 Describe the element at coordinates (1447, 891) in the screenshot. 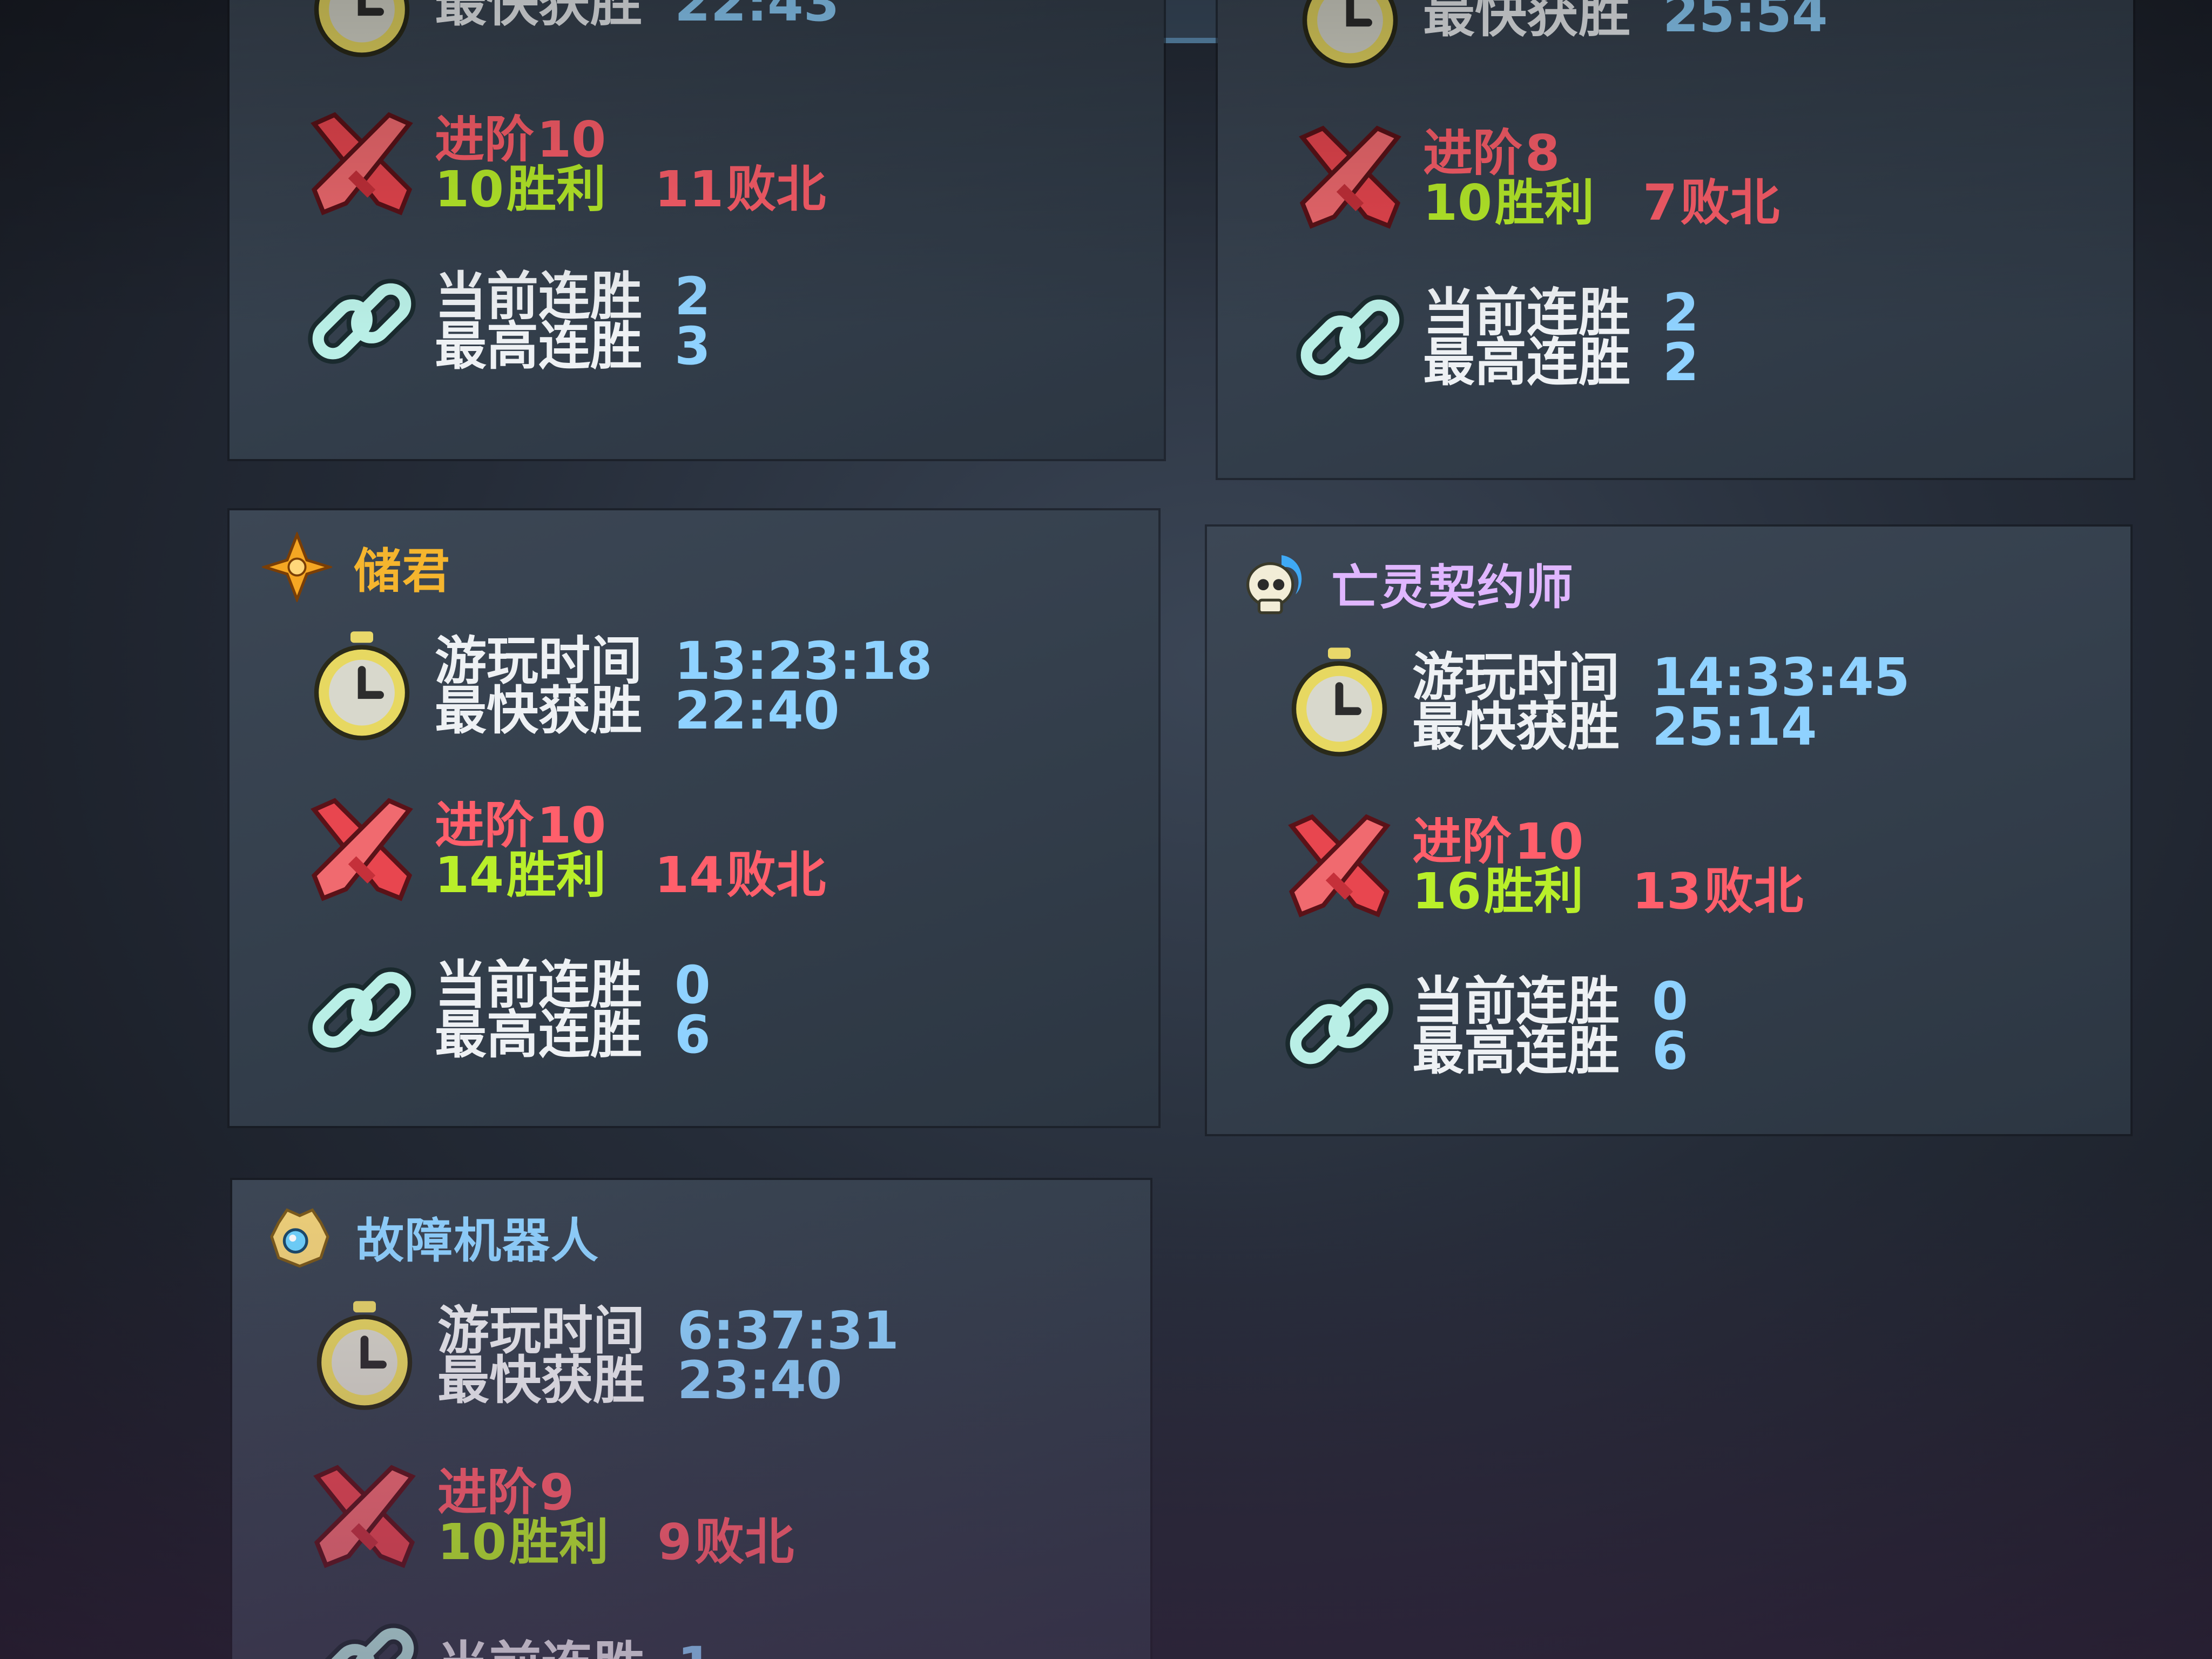

I see `wins-value: 16` at that location.